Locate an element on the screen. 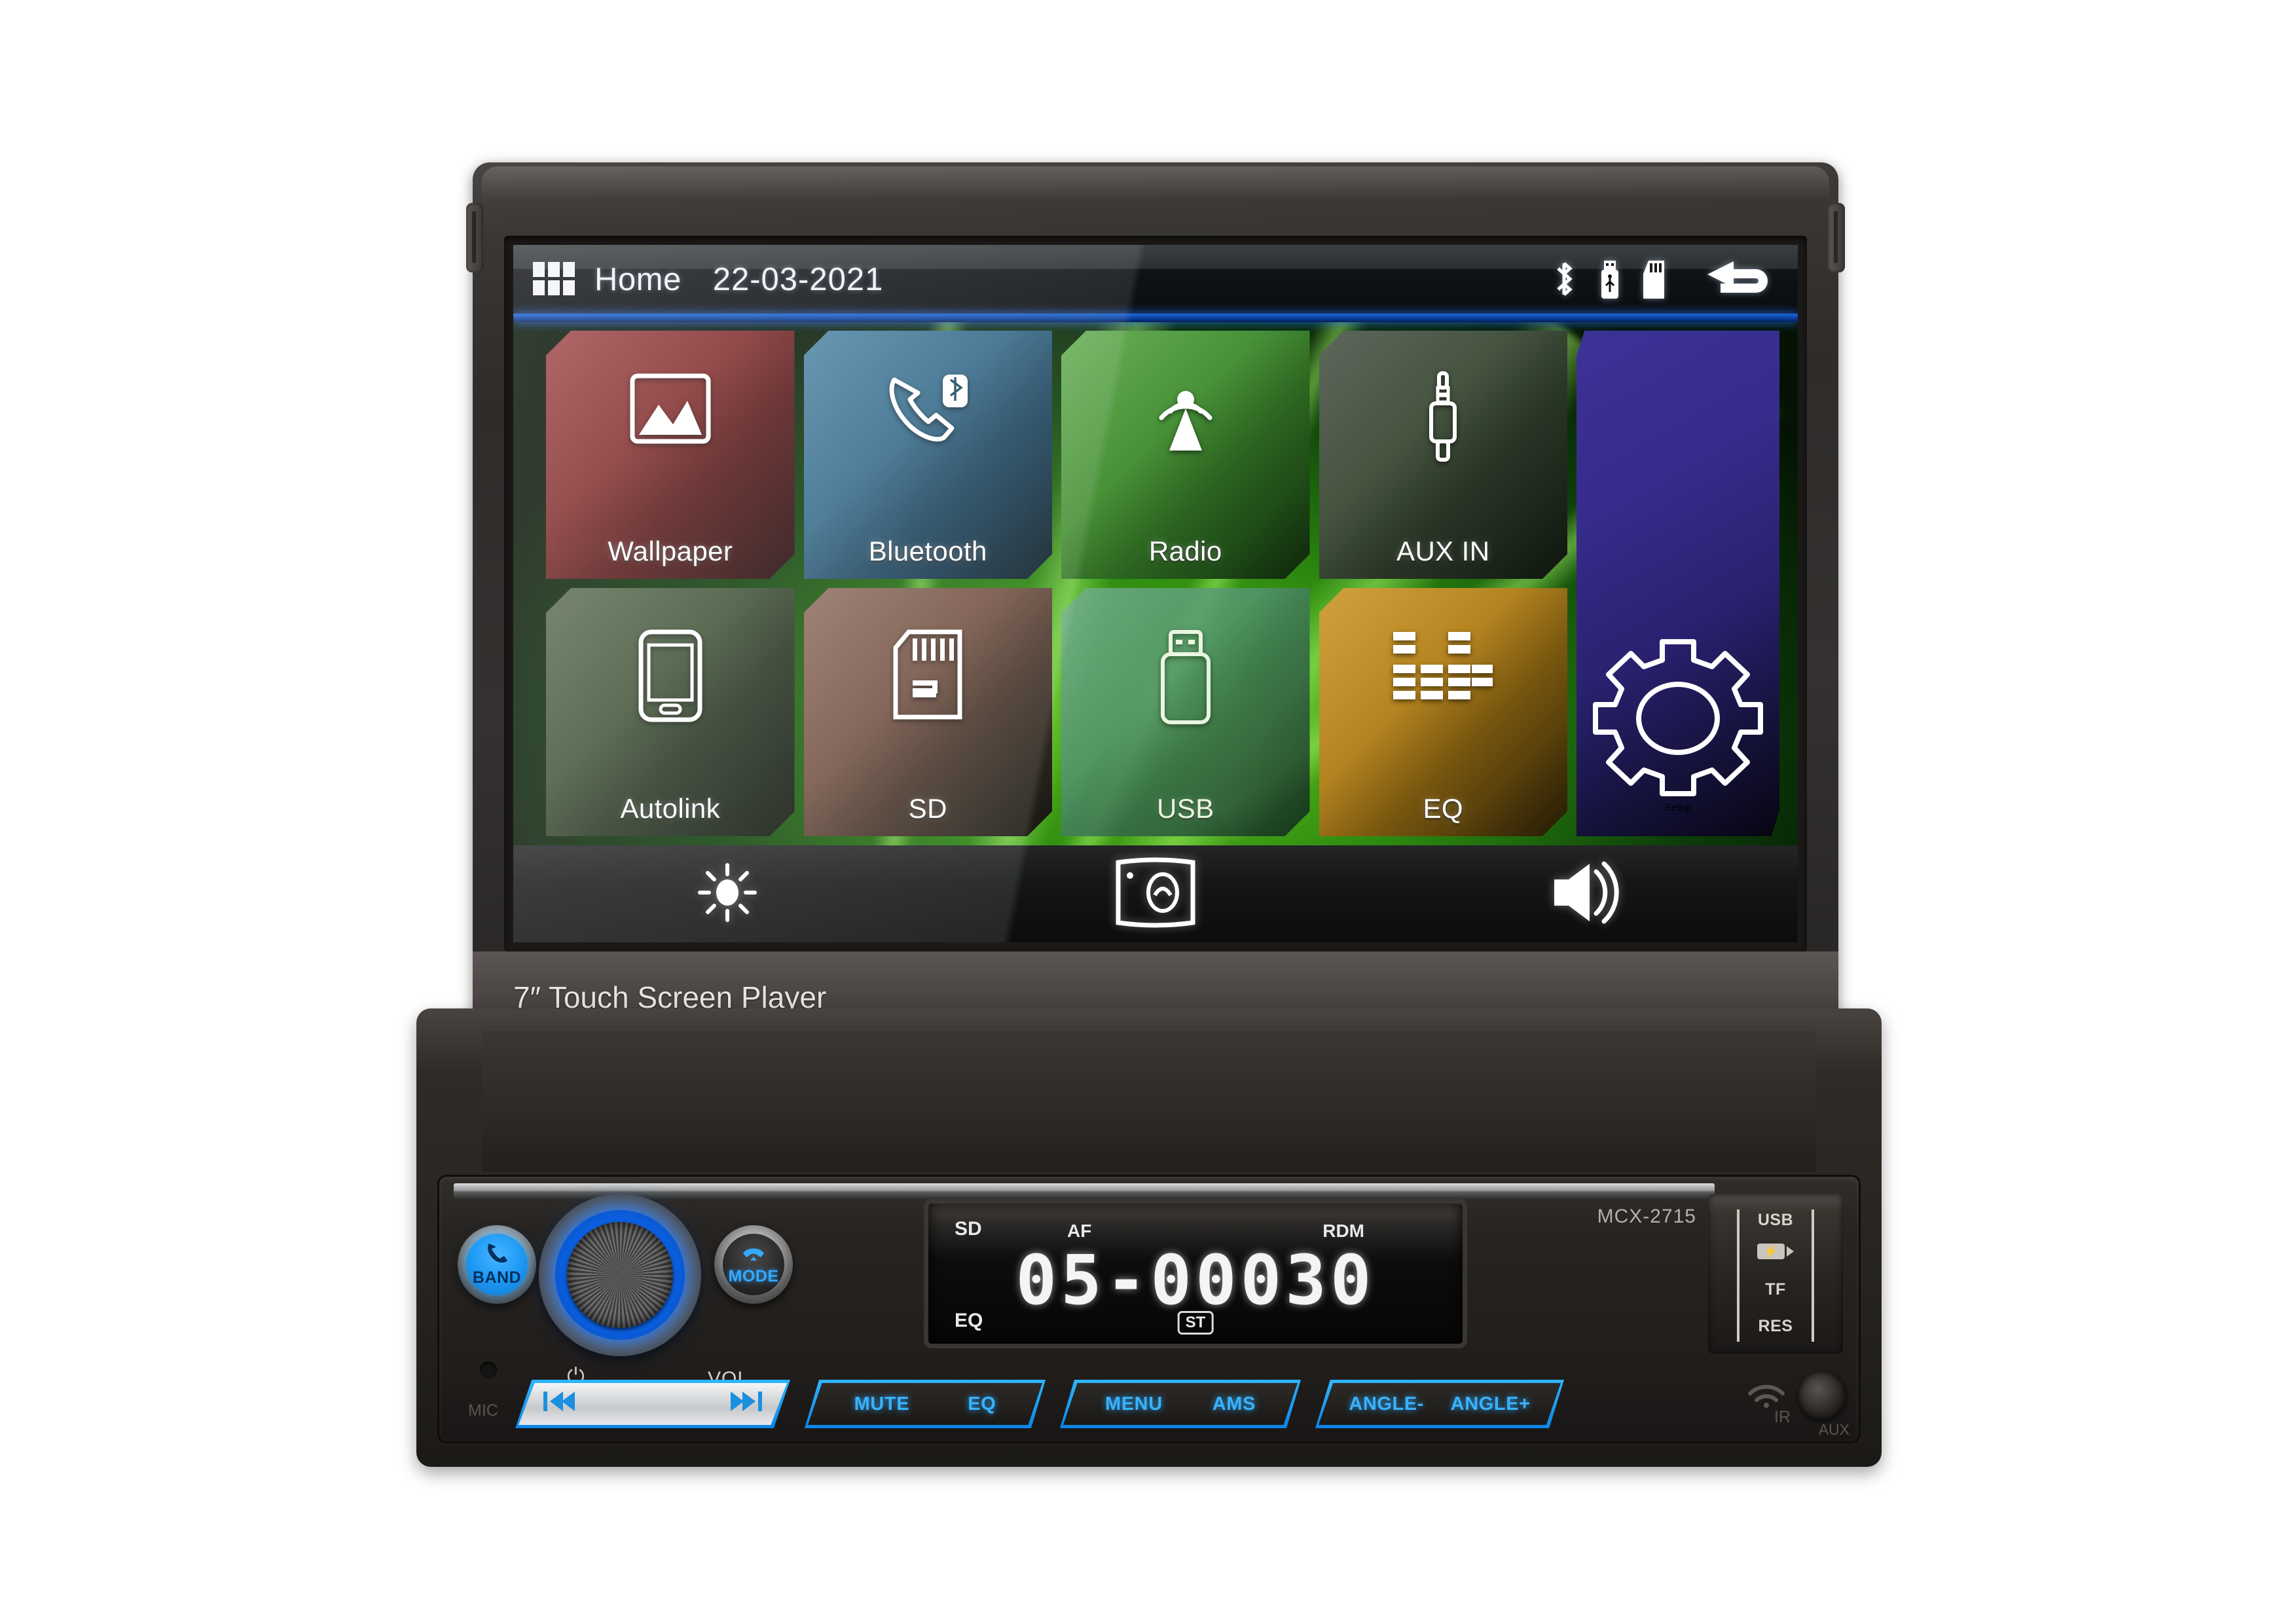 This screenshot has width=2296, height=1624. menu-label: MENU is located at coordinates (1134, 1404).